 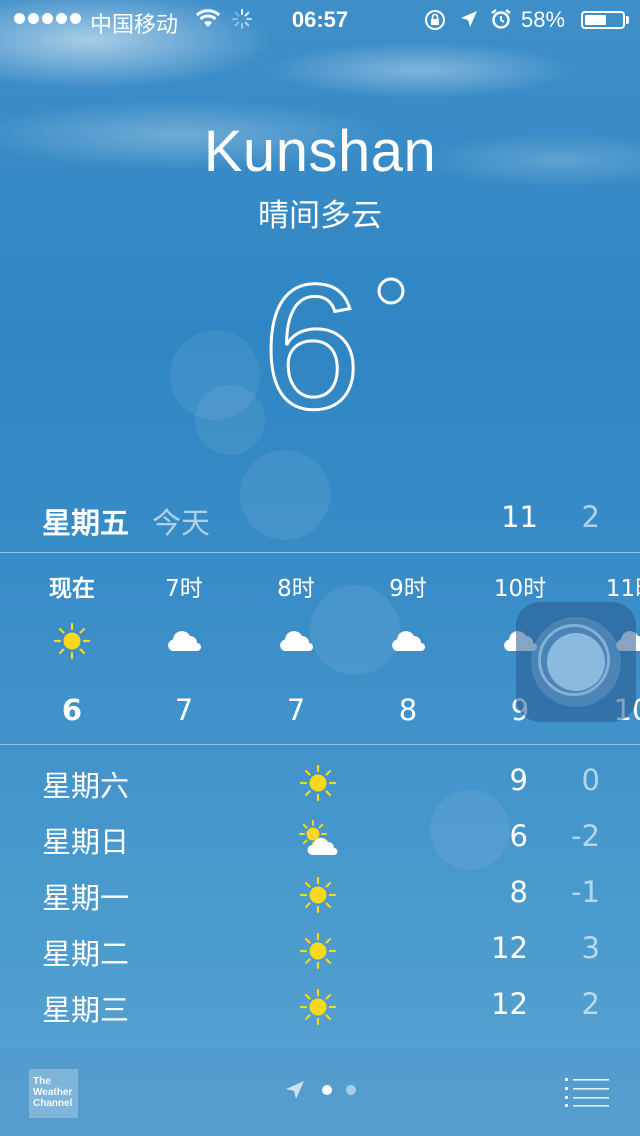 What do you see at coordinates (585, 836) in the screenshot?
I see `day-low: -2` at bounding box center [585, 836].